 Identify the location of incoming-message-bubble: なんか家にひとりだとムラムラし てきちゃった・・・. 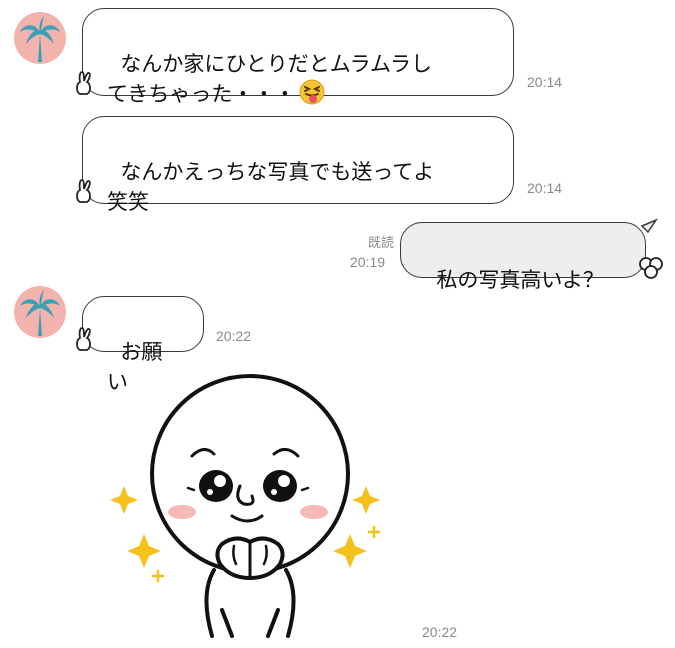
(298, 57).